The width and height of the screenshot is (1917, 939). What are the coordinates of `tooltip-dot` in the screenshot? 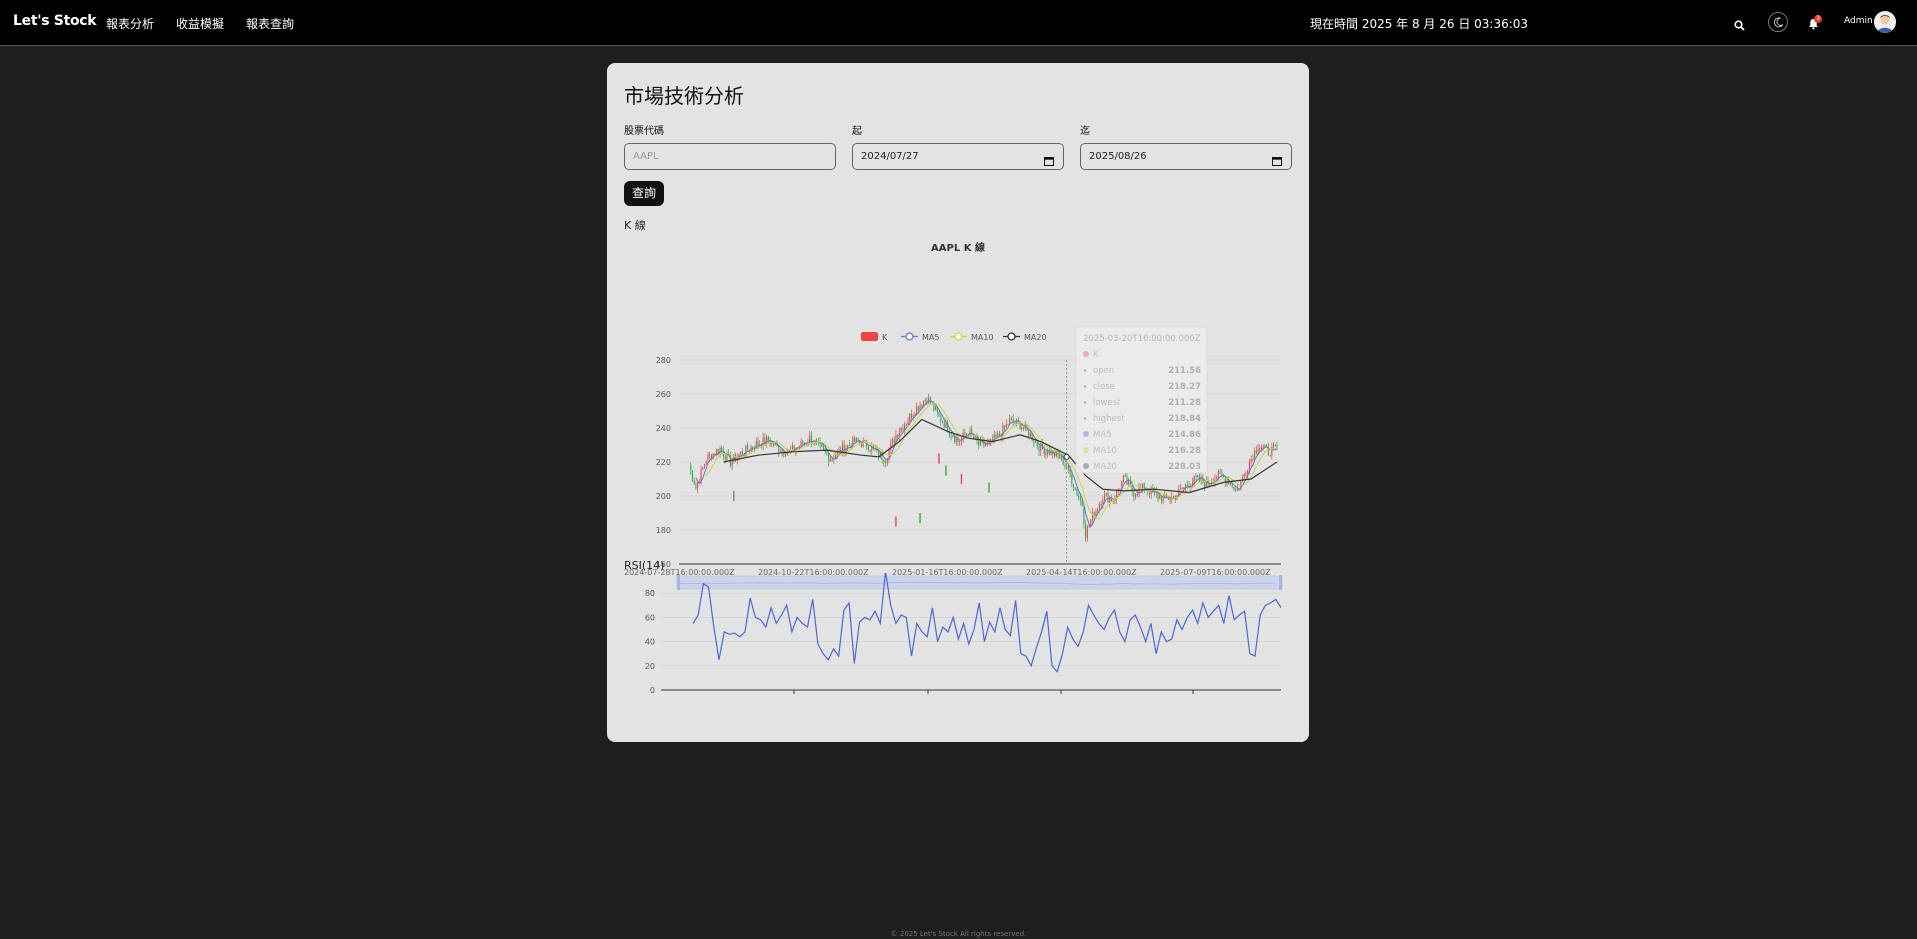 It's located at (1086, 354).